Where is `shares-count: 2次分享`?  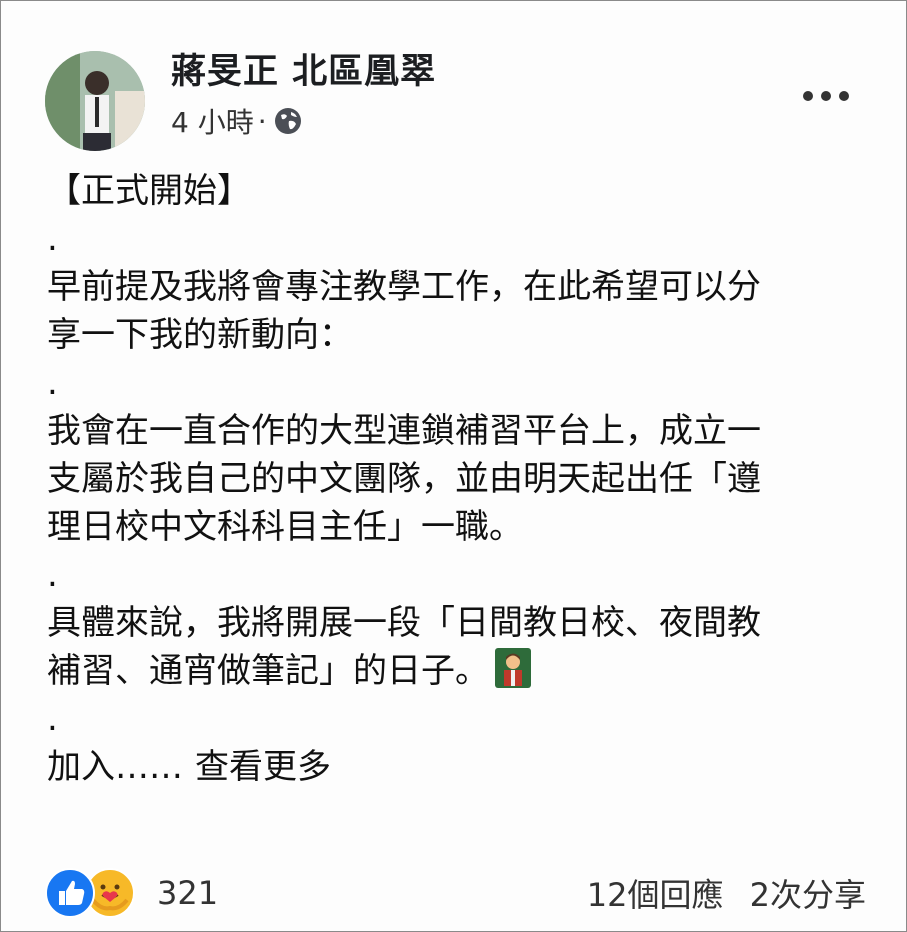 shares-count: 2次分享 is located at coordinates (808, 895).